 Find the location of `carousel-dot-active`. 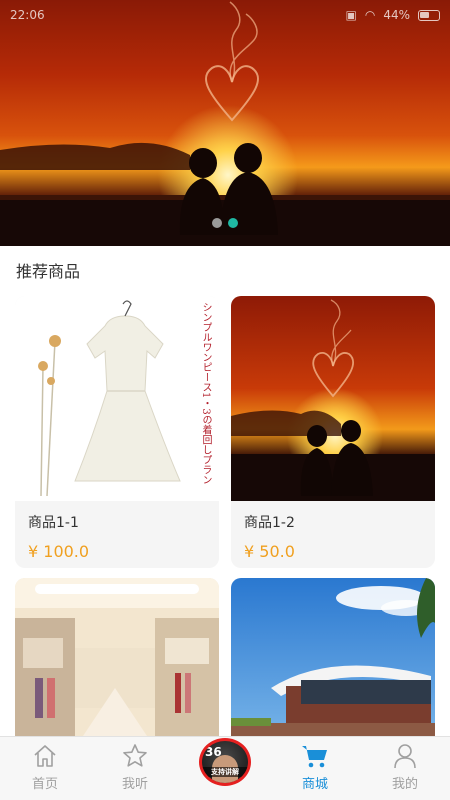

carousel-dot-active is located at coordinates (233, 223).